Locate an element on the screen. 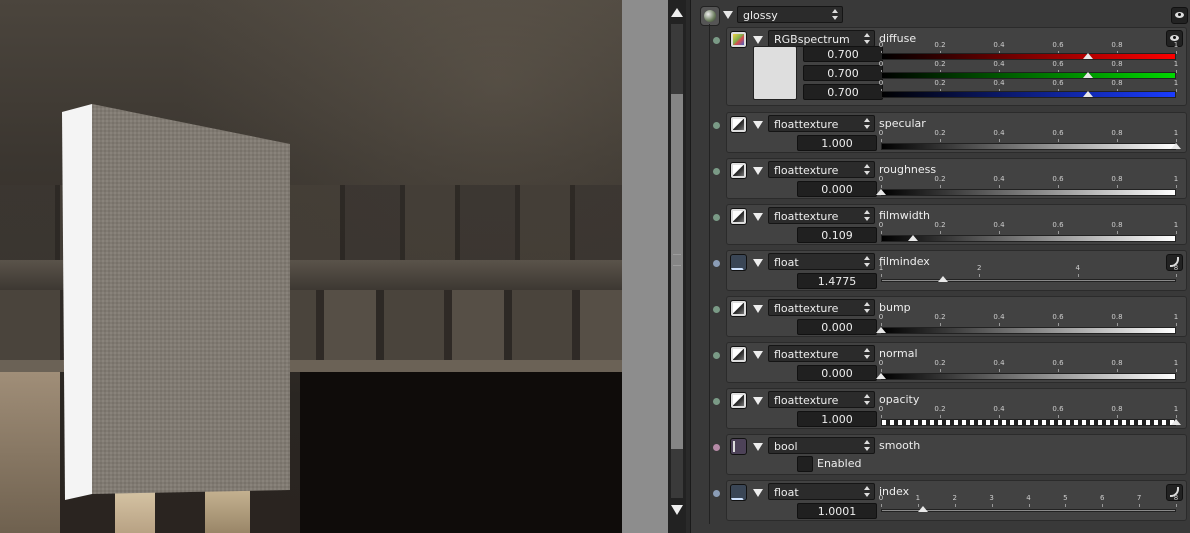 This screenshot has height=533, width=1190. index-type-select: float is located at coordinates (821, 491).